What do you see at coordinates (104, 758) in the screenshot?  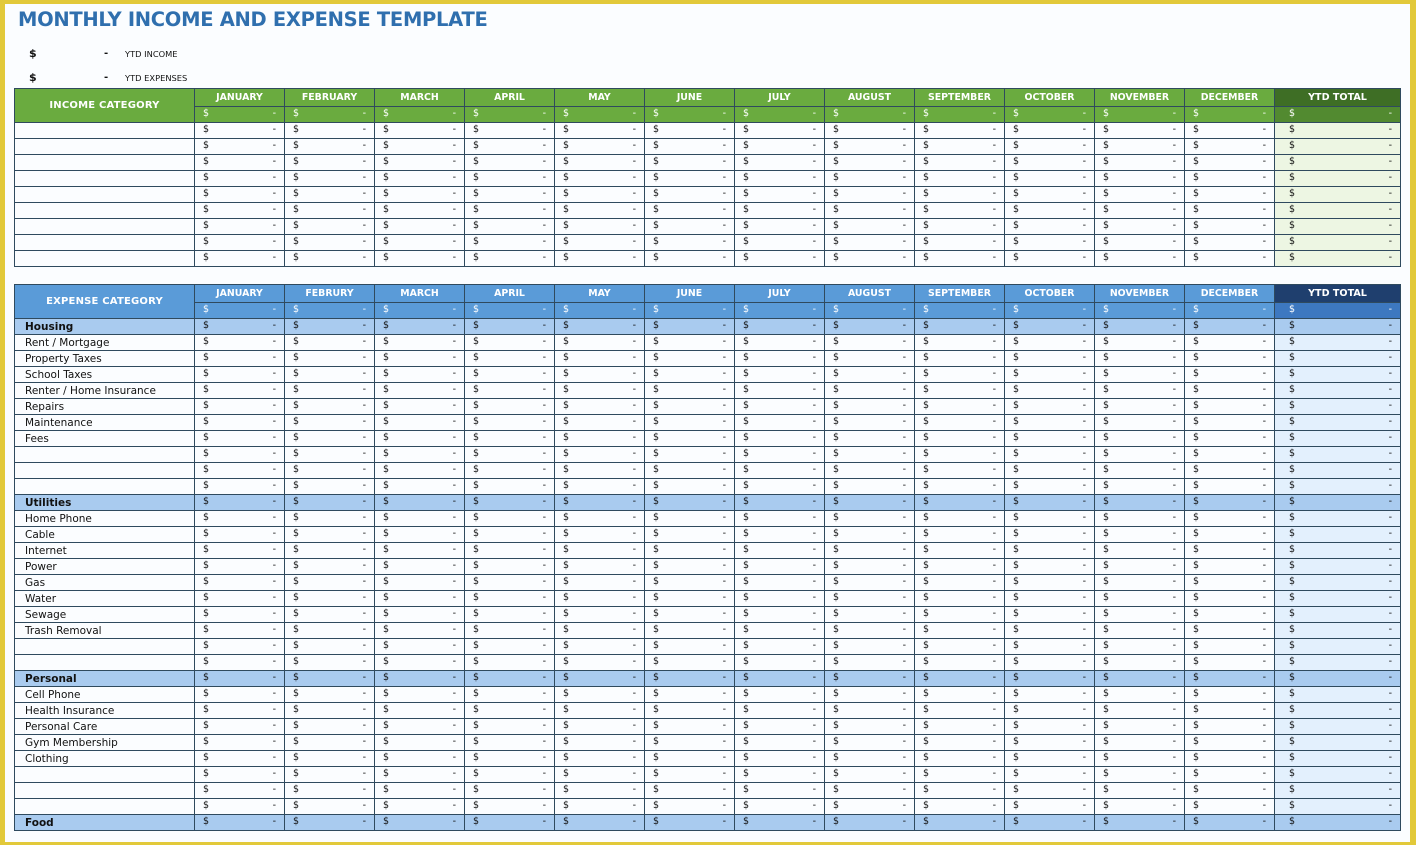 I see `category-label: Clothing` at bounding box center [104, 758].